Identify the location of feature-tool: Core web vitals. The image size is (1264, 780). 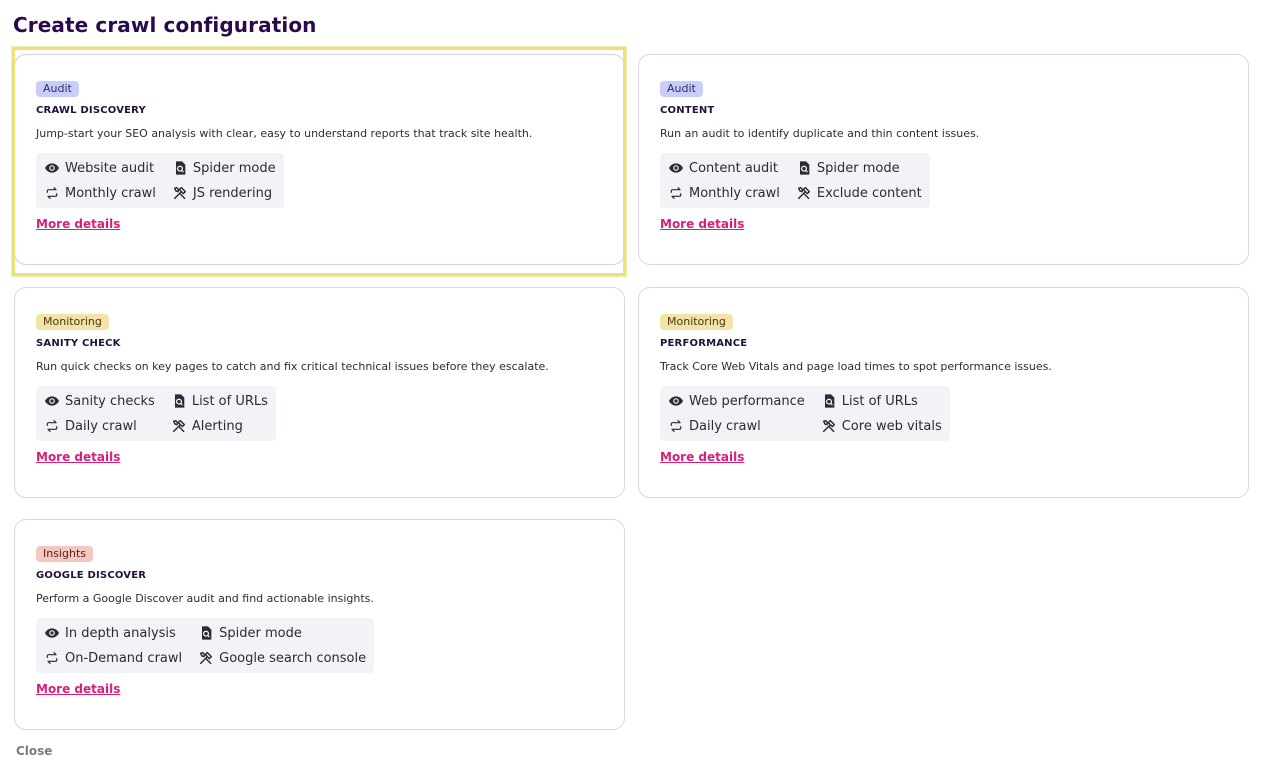
(881, 426).